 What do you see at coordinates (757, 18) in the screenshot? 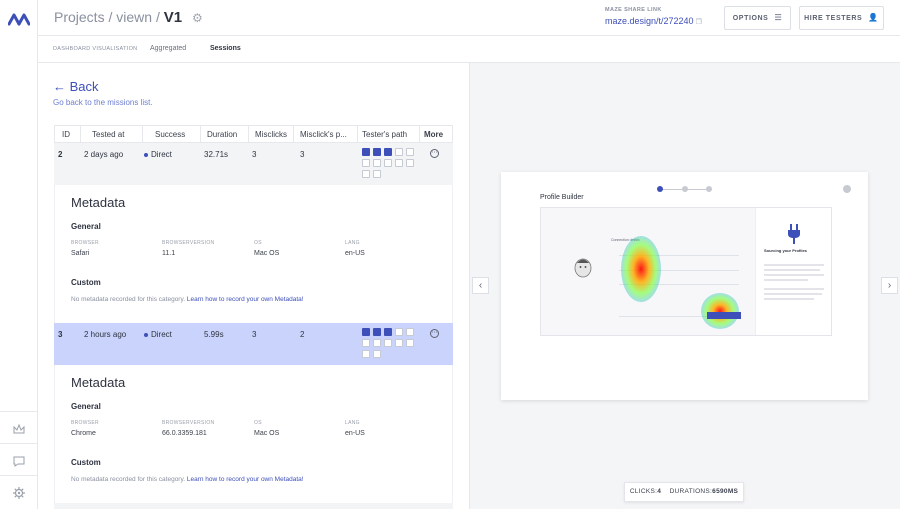
I see `options-button: OPTIONS ☰` at bounding box center [757, 18].